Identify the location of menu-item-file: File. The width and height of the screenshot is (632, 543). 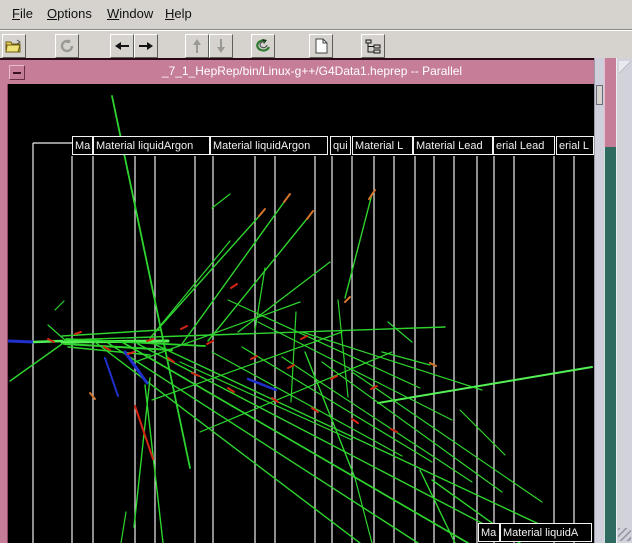
(22, 13).